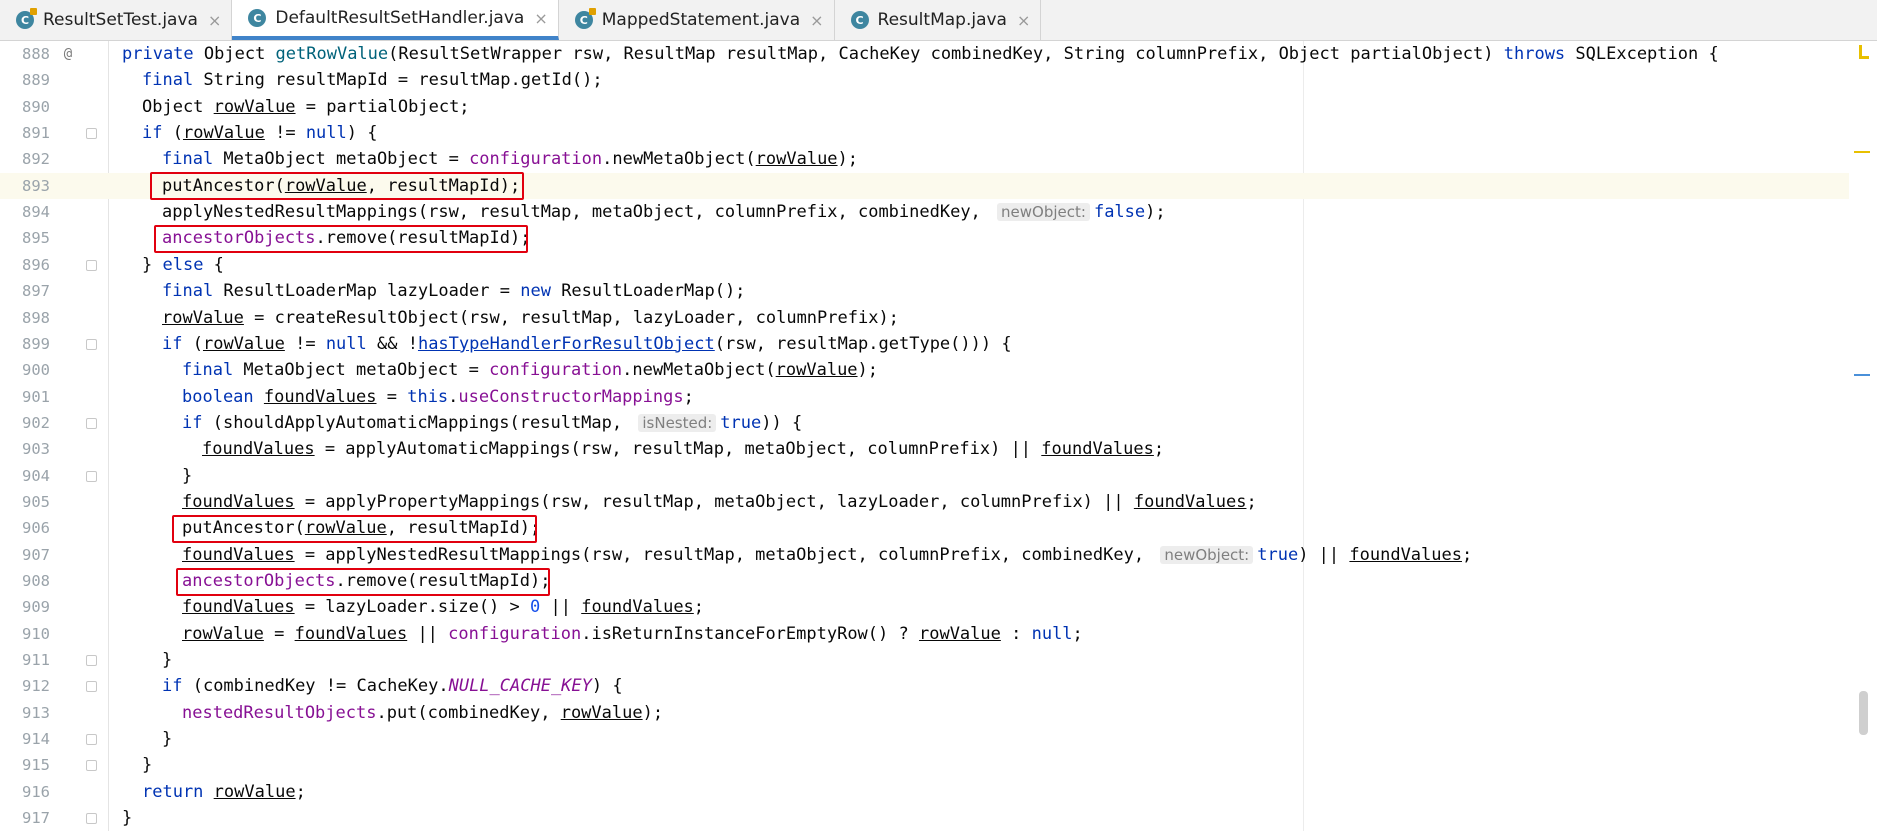  Describe the element at coordinates (36, 739) in the screenshot. I see `line-number: 914` at that location.